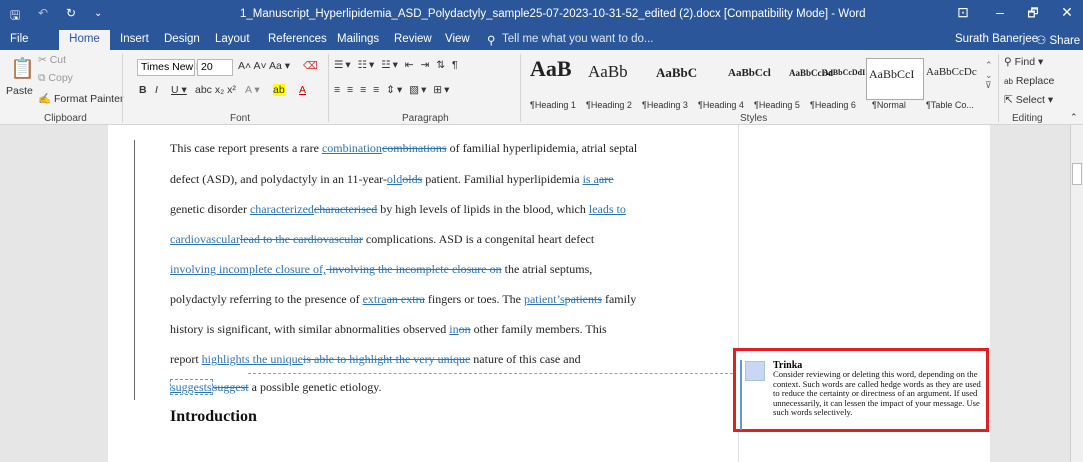 This screenshot has height=462, width=1083. What do you see at coordinates (553, 105) in the screenshot?
I see `style-label: ¶Heading 1` at bounding box center [553, 105].